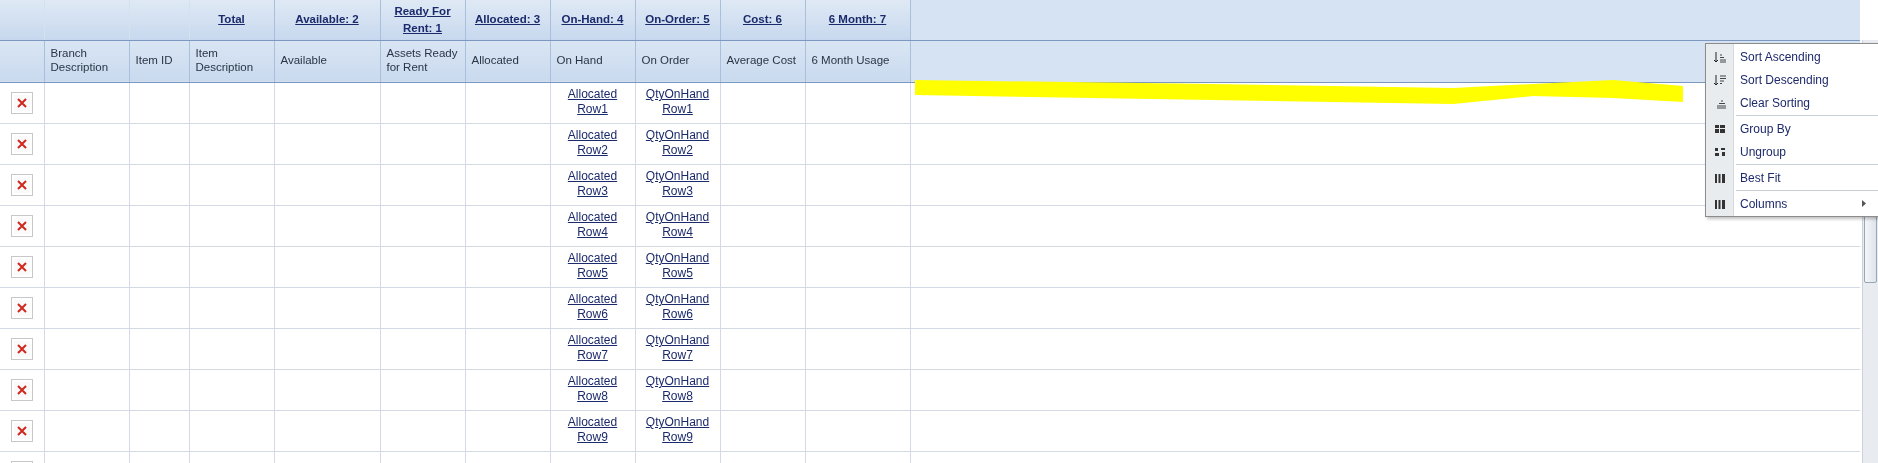 The image size is (1878, 463). Describe the element at coordinates (677, 102) in the screenshot. I see `table-link: QtyOnHand Row1` at that location.